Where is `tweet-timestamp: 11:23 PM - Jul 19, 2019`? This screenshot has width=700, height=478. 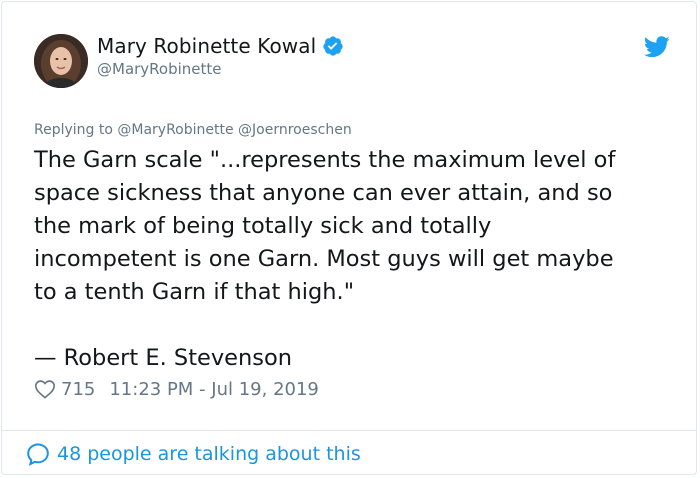
tweet-timestamp: 11:23 PM - Jul 19, 2019 is located at coordinates (214, 389).